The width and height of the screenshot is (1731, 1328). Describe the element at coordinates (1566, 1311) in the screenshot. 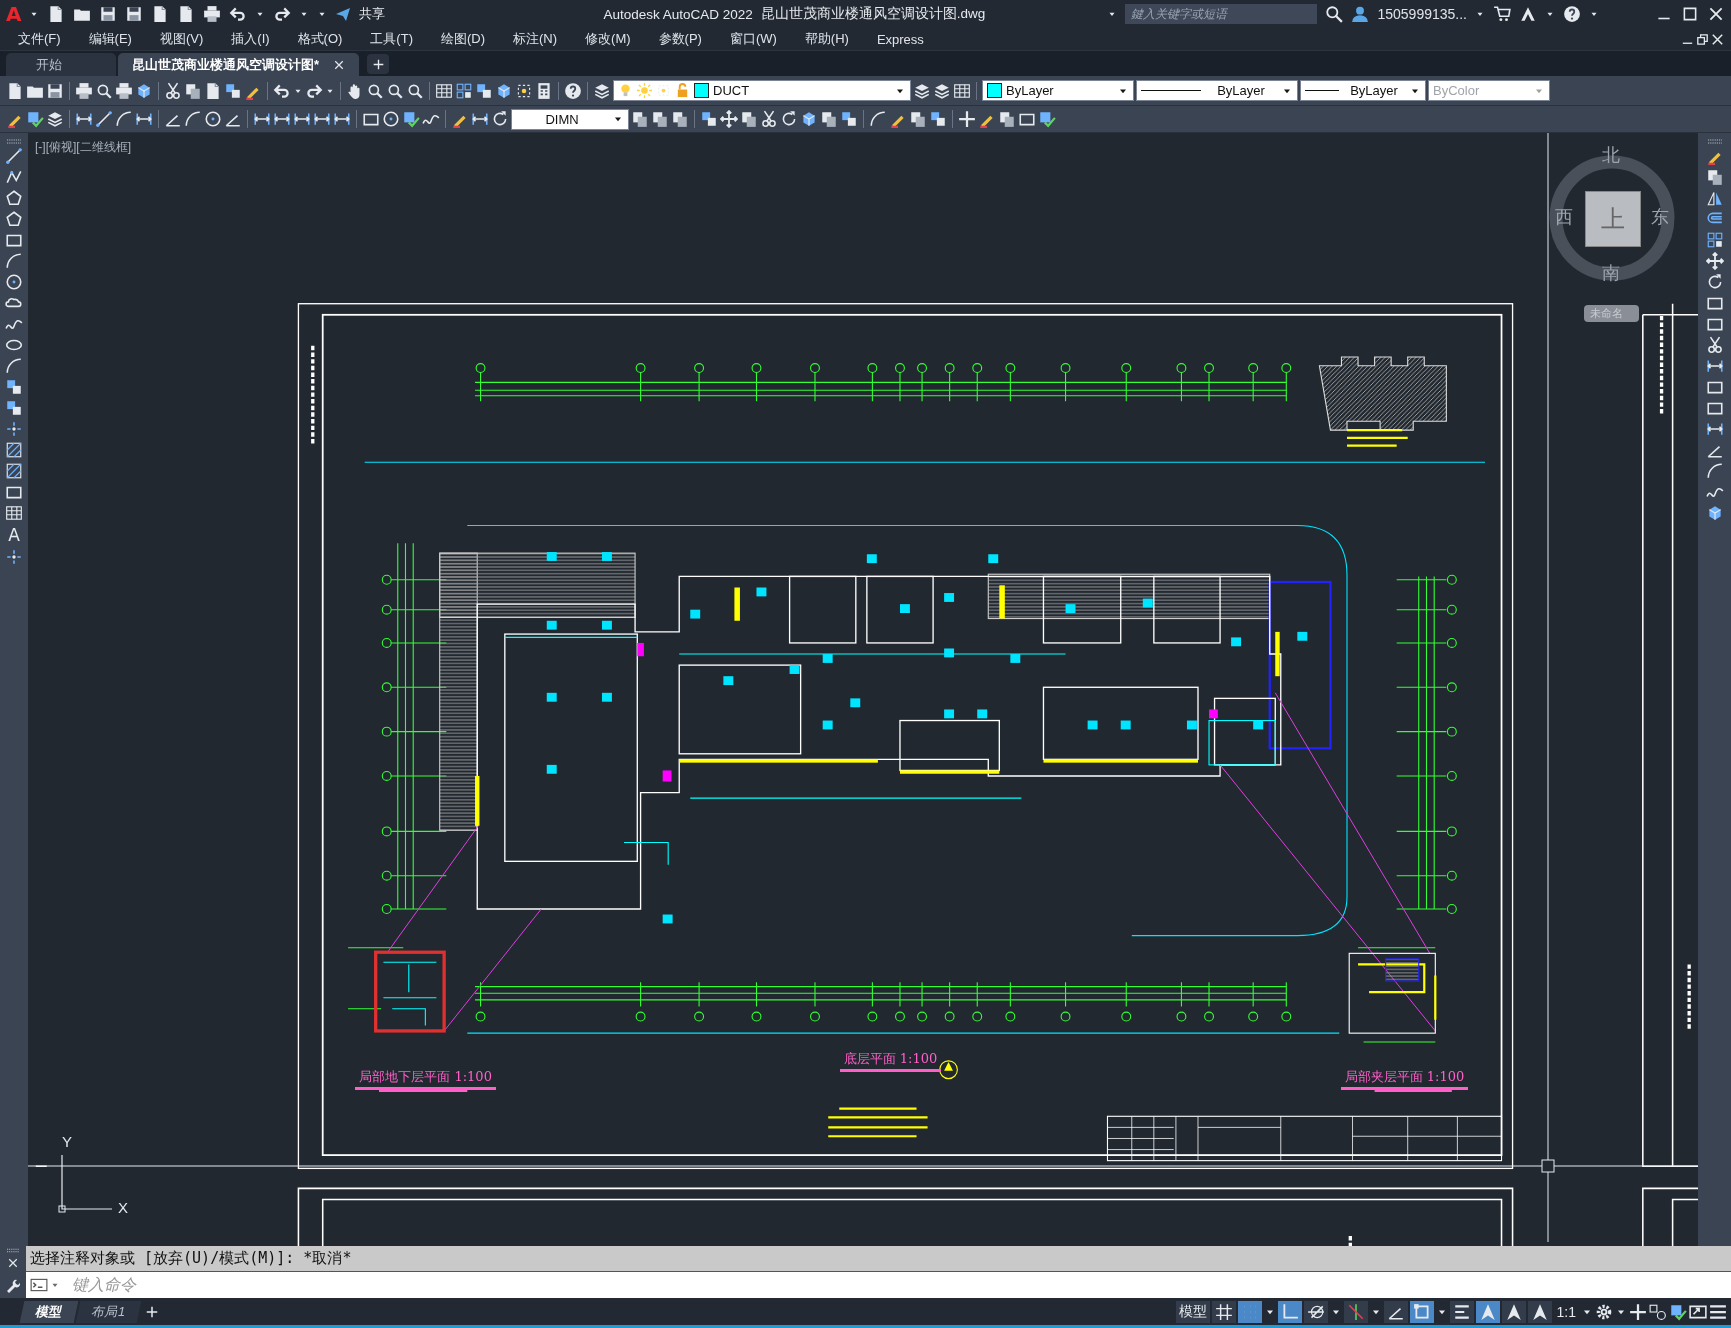

I see `annotation-scale: 1:1` at that location.